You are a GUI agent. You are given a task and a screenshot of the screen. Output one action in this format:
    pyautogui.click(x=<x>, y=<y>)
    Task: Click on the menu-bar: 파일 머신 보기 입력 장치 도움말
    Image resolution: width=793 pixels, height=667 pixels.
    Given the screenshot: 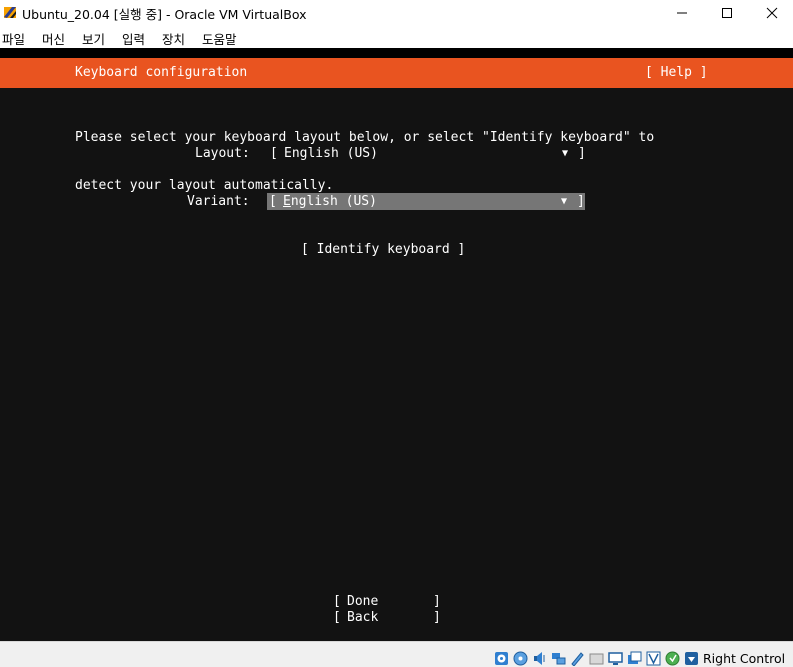 What is the action you would take?
    pyautogui.click(x=396, y=37)
    